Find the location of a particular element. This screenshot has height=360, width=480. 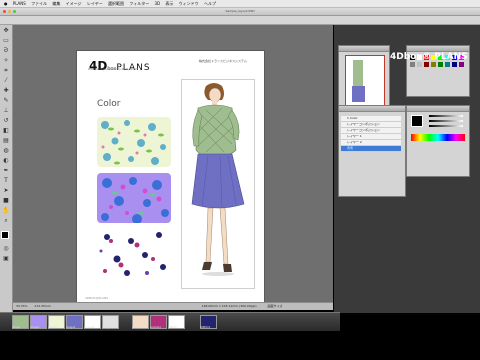

menu-item-help: ヘルプ is located at coordinates (210, 3).